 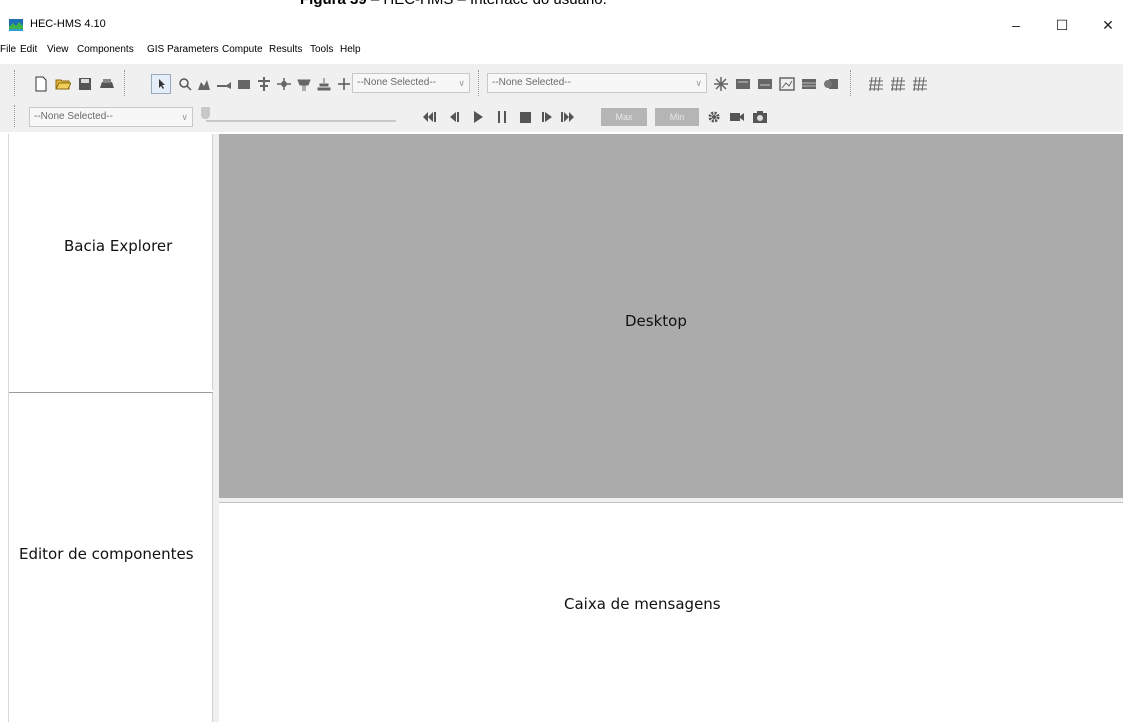 I want to click on arrow-tool-icon, so click(x=161, y=84).